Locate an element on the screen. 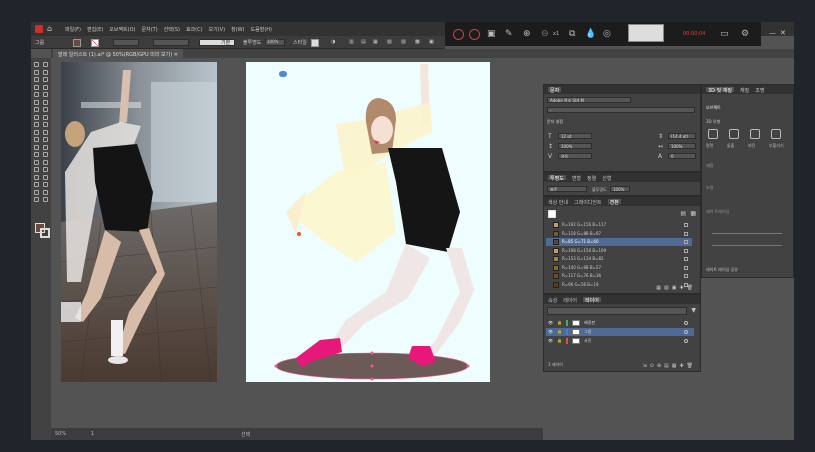 The image size is (815, 452). menu-item: 창(W) is located at coordinates (237, 29).